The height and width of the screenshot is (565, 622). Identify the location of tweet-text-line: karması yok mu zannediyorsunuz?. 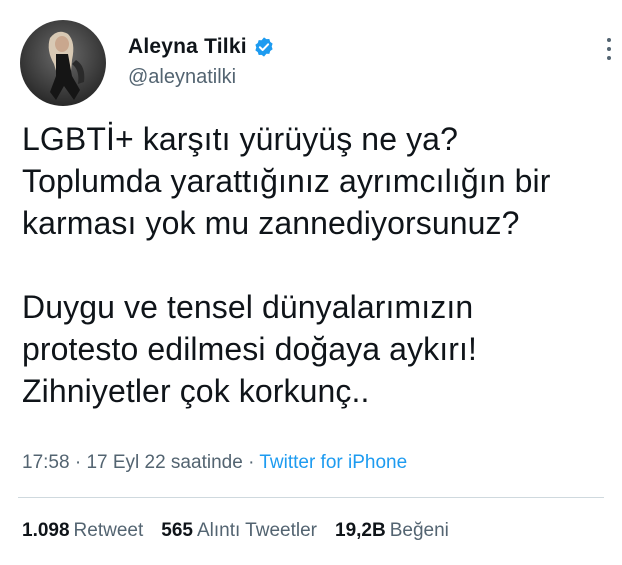
(271, 223).